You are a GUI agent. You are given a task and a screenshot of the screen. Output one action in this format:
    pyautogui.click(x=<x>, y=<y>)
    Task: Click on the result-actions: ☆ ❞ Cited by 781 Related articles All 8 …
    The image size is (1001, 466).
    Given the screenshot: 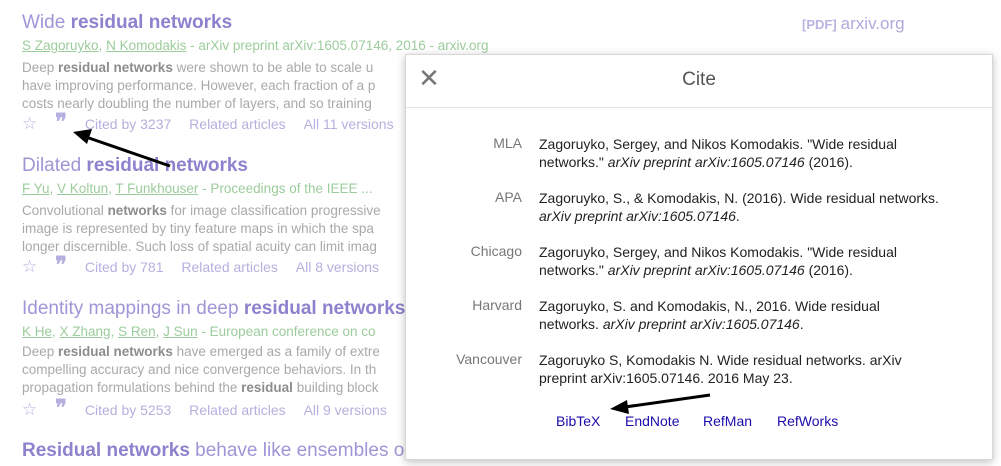 What is the action you would take?
    pyautogui.click(x=207, y=265)
    